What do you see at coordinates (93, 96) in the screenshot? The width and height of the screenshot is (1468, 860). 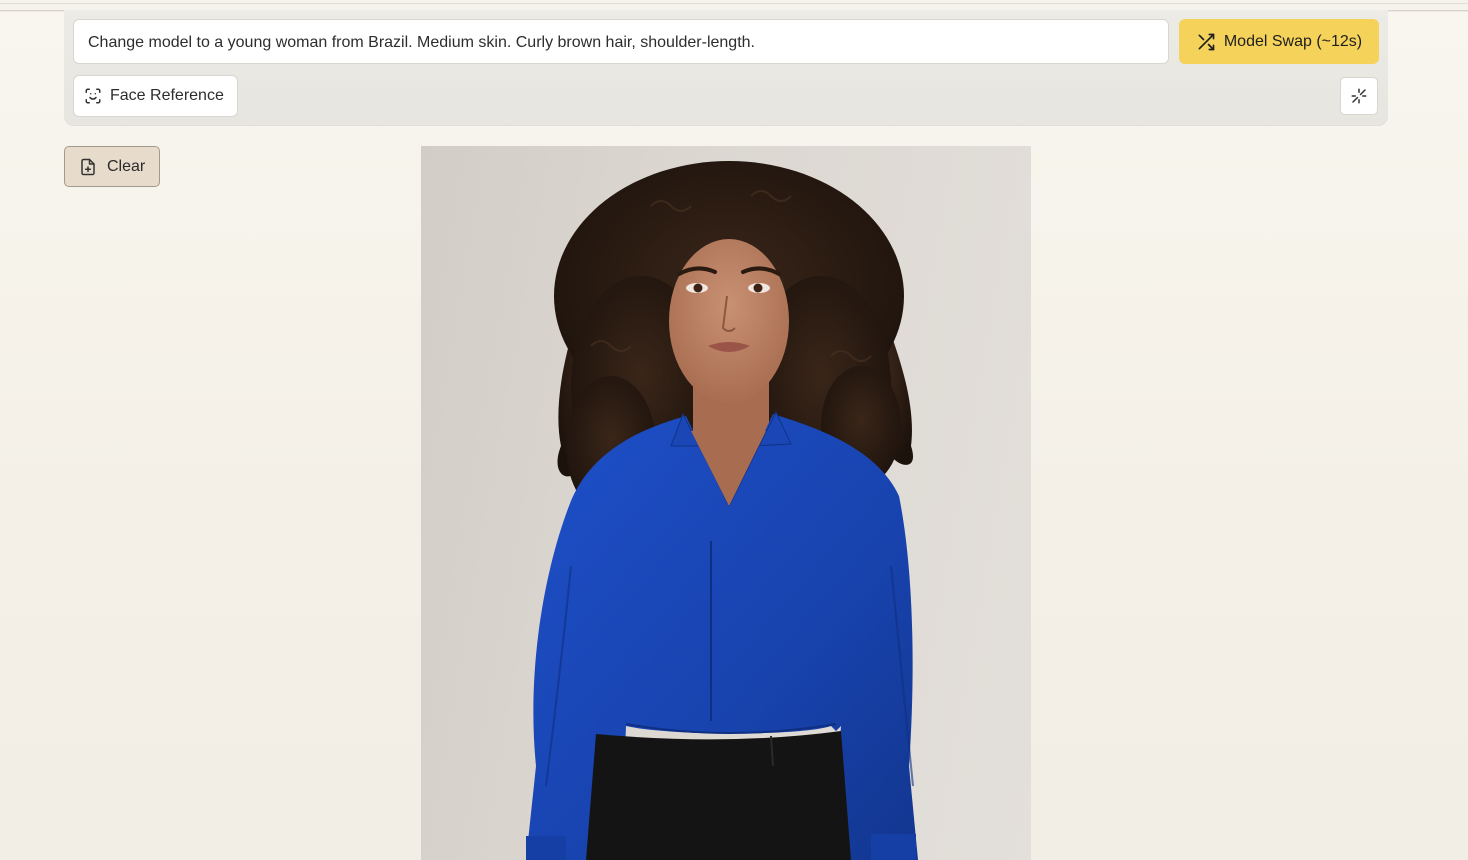 I see `face-scan-icon` at bounding box center [93, 96].